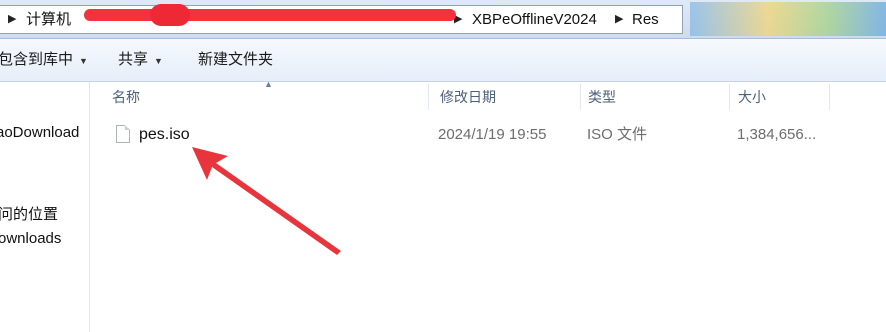  I want to click on red-arrow-icon, so click(266, 201).